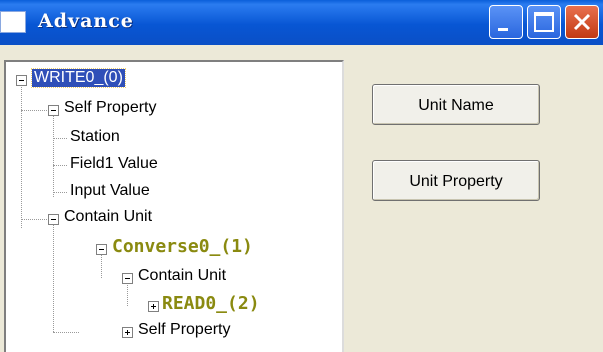 This screenshot has width=603, height=352. What do you see at coordinates (110, 108) in the screenshot?
I see `tree-node-self-property: Self Property` at bounding box center [110, 108].